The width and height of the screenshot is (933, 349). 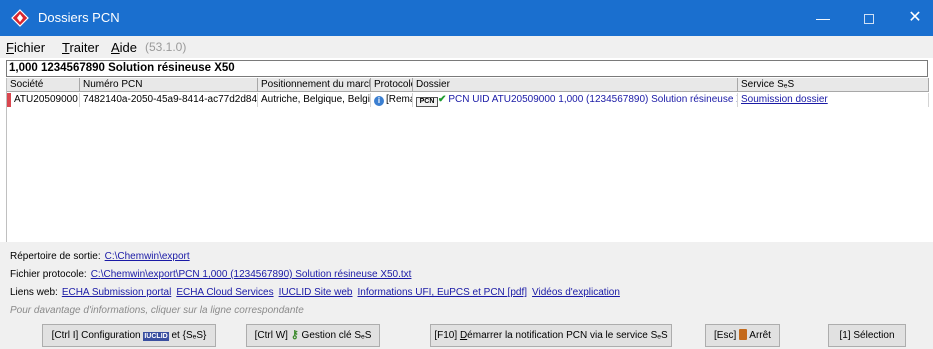 I want to click on key-label: Gestion clé SₑS, so click(x=336, y=335).